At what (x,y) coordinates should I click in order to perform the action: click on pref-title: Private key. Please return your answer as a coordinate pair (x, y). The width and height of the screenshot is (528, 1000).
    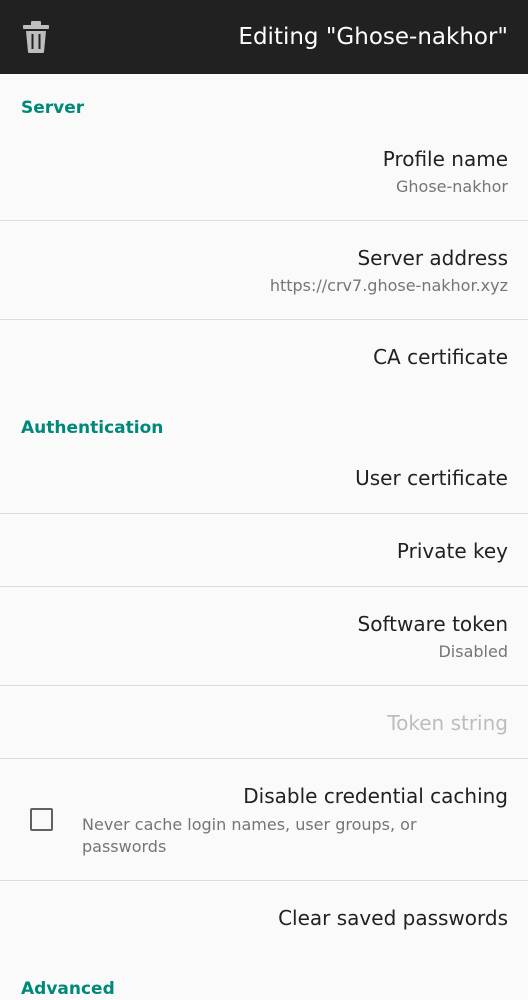
    Looking at the image, I should click on (452, 551).